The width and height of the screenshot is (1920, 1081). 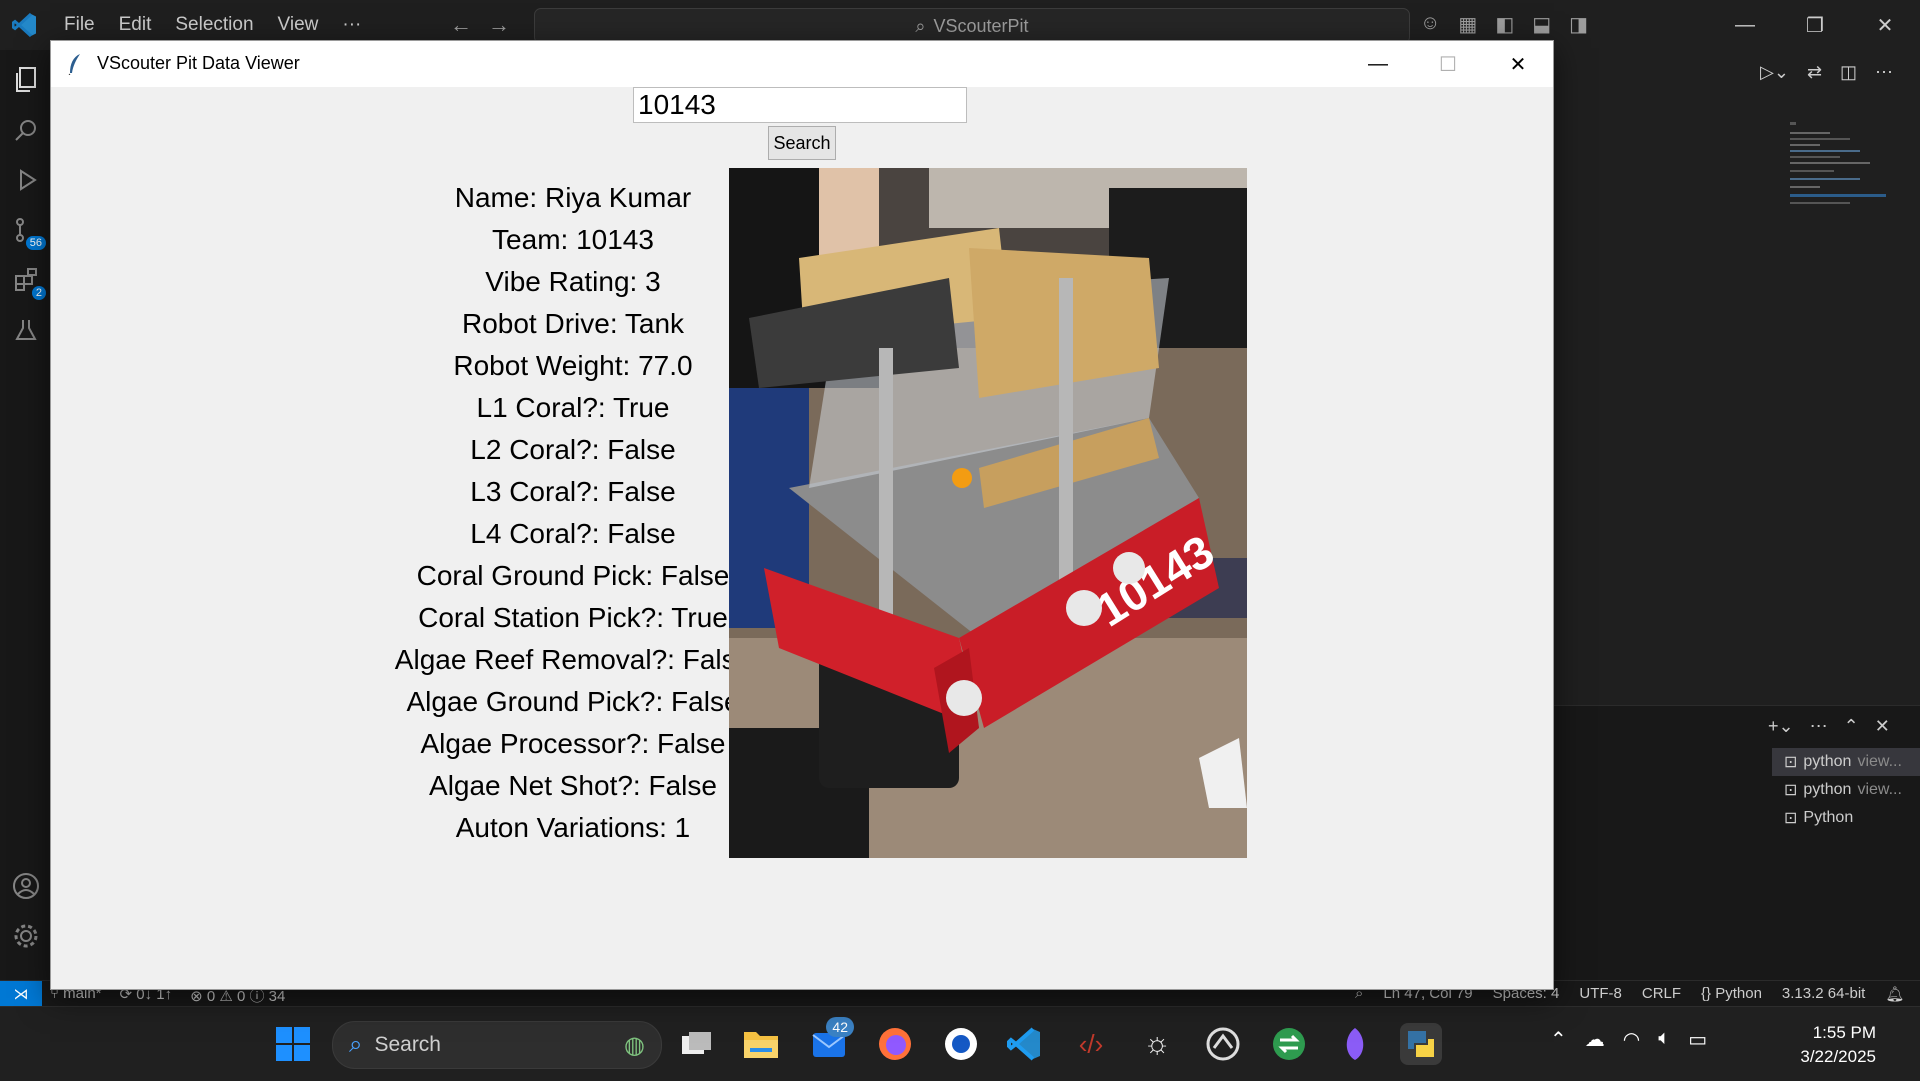 I want to click on split-editor-icon: ◫, so click(x=1848, y=72).